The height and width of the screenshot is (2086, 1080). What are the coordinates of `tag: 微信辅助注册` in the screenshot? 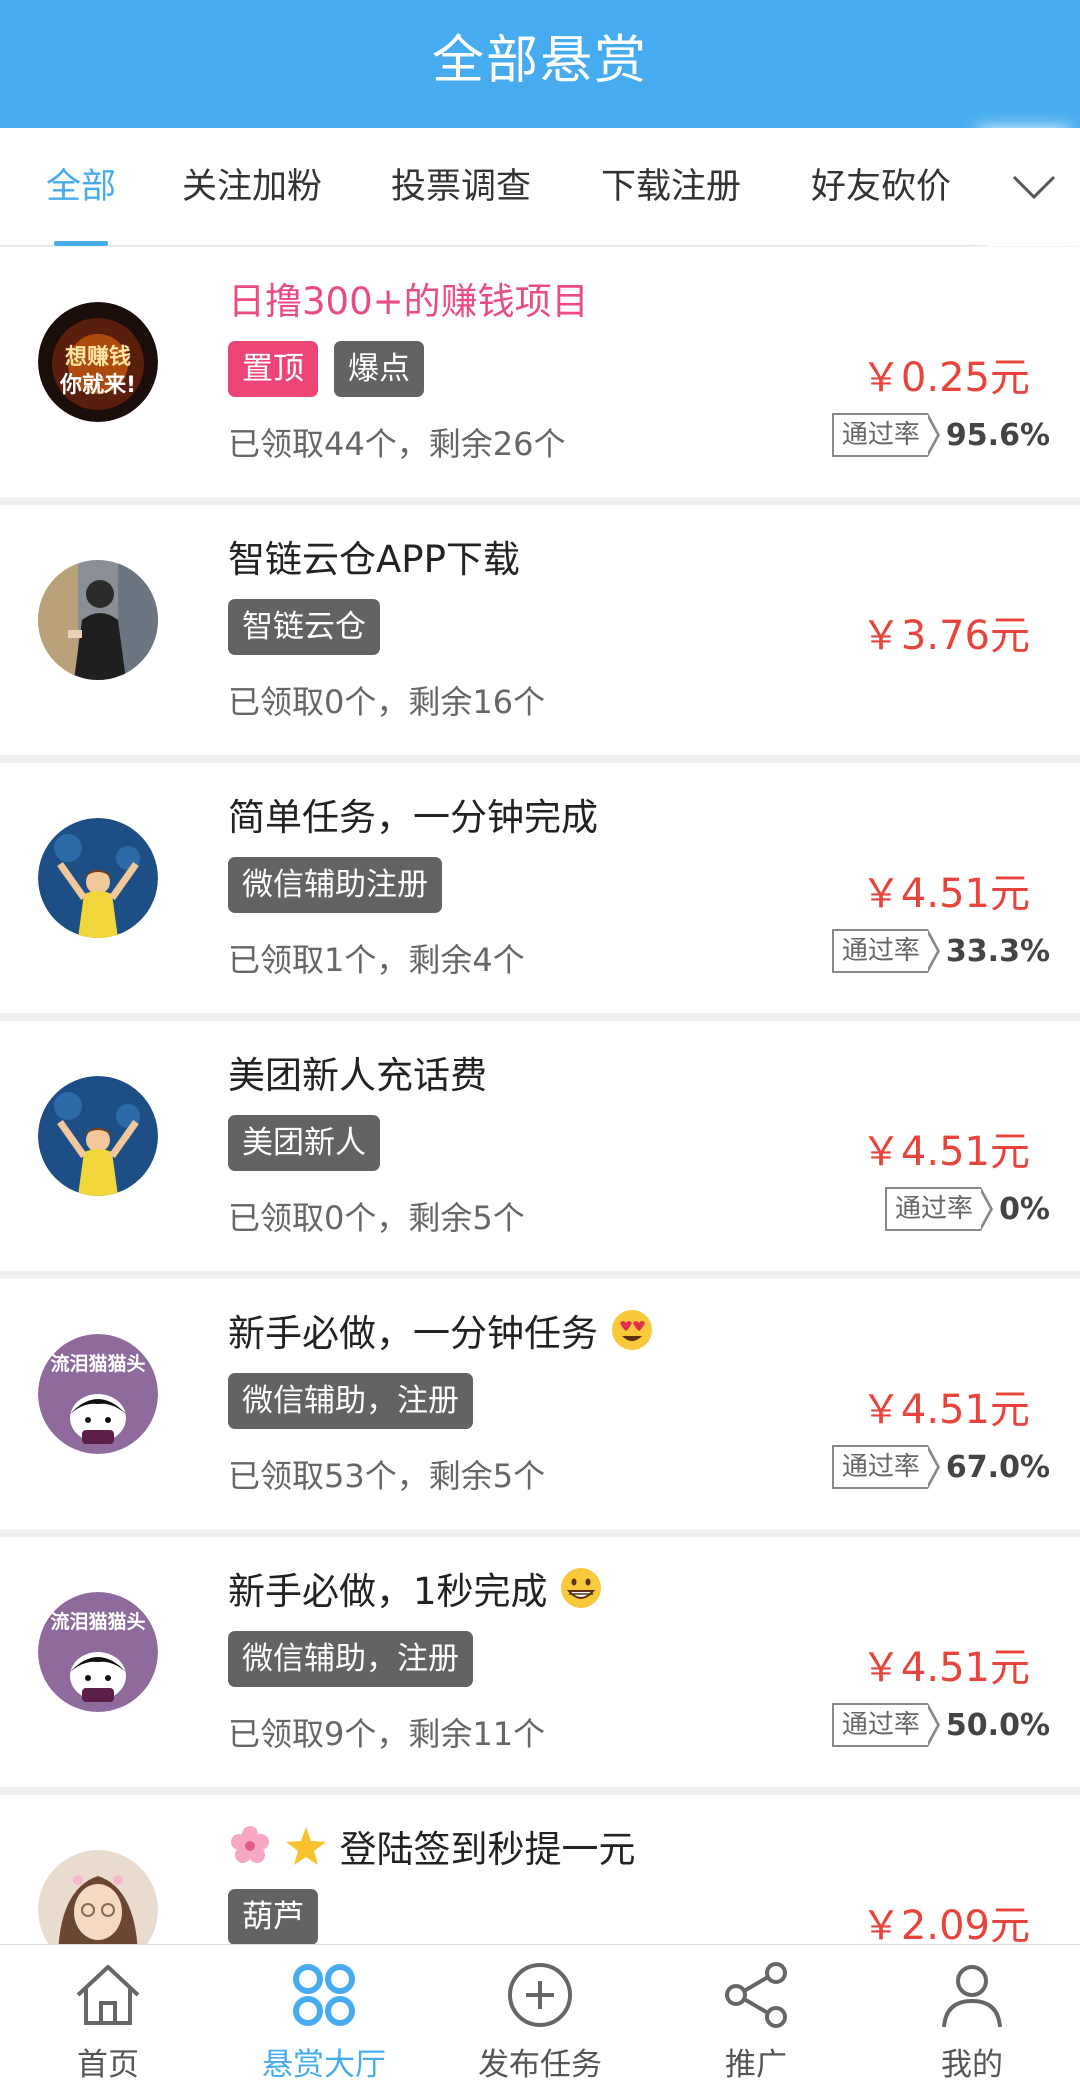 It's located at (335, 885).